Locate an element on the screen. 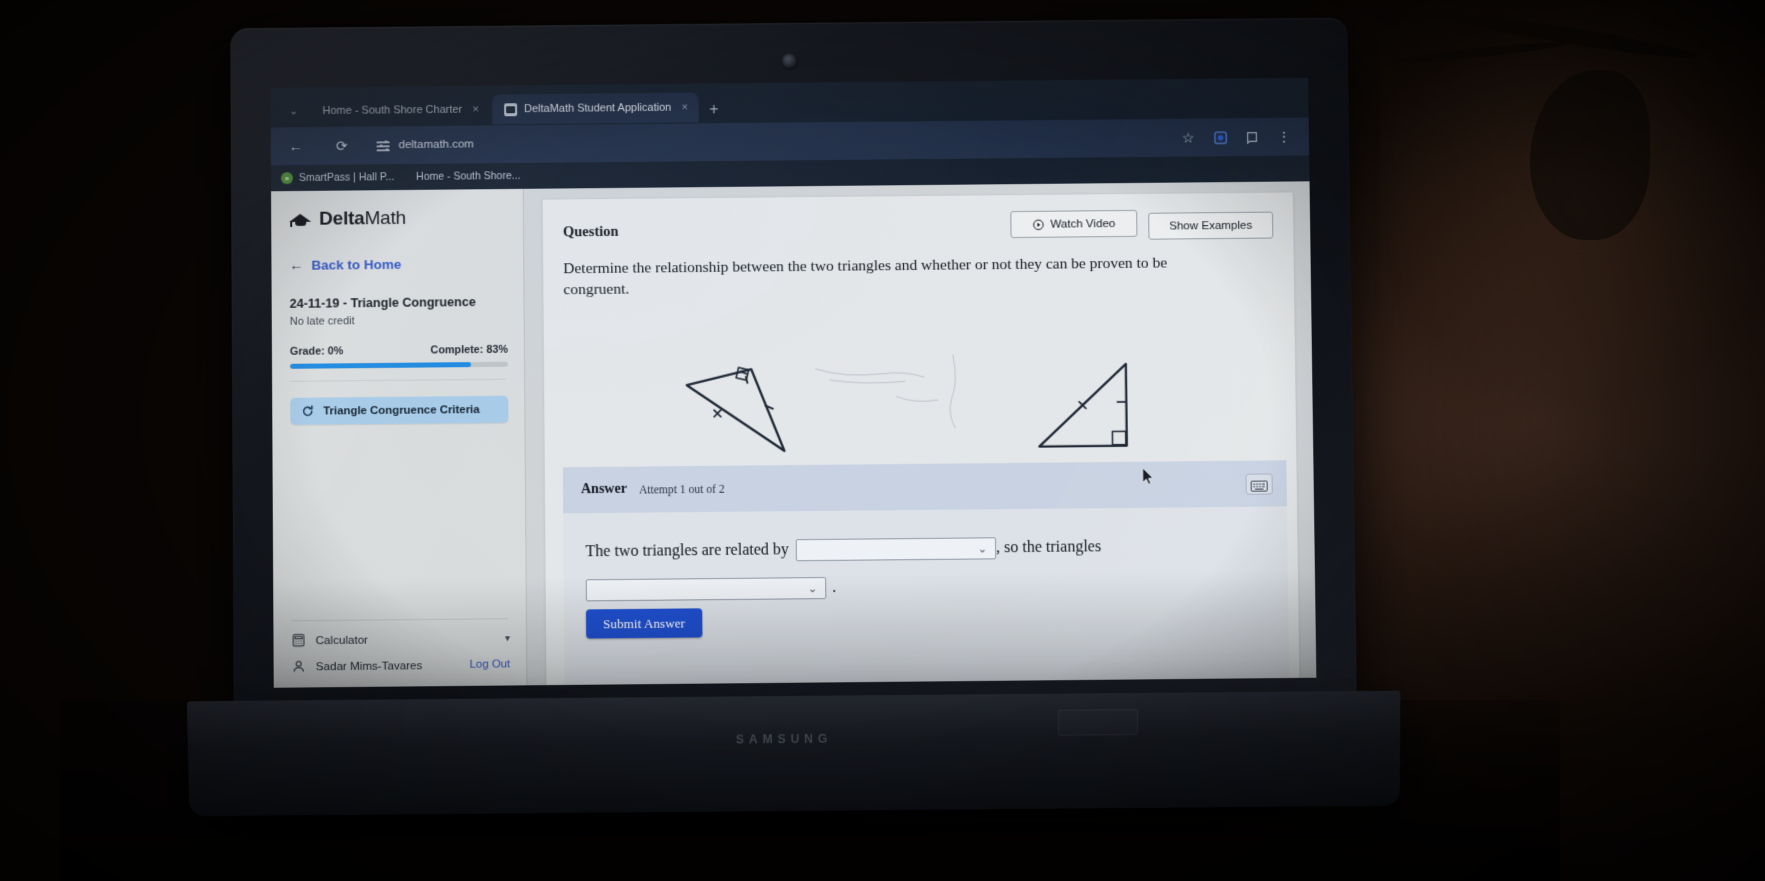 Image resolution: width=1765 pixels, height=881 pixels. new-tab-button: + is located at coordinates (714, 112).